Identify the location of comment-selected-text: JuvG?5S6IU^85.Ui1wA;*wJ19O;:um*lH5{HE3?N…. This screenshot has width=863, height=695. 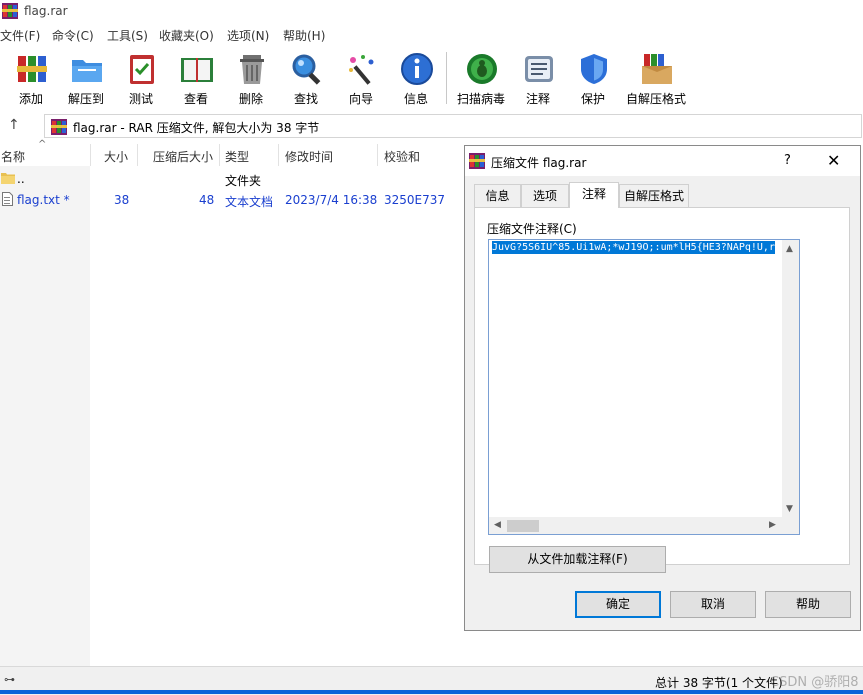
(633, 247).